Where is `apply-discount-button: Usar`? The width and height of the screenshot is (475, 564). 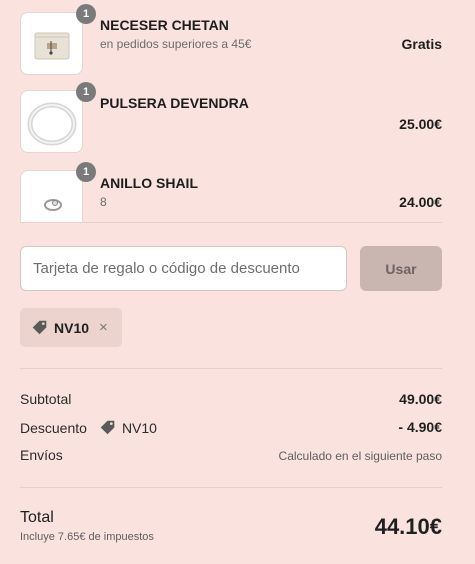
apply-discount-button: Usar is located at coordinates (401, 268).